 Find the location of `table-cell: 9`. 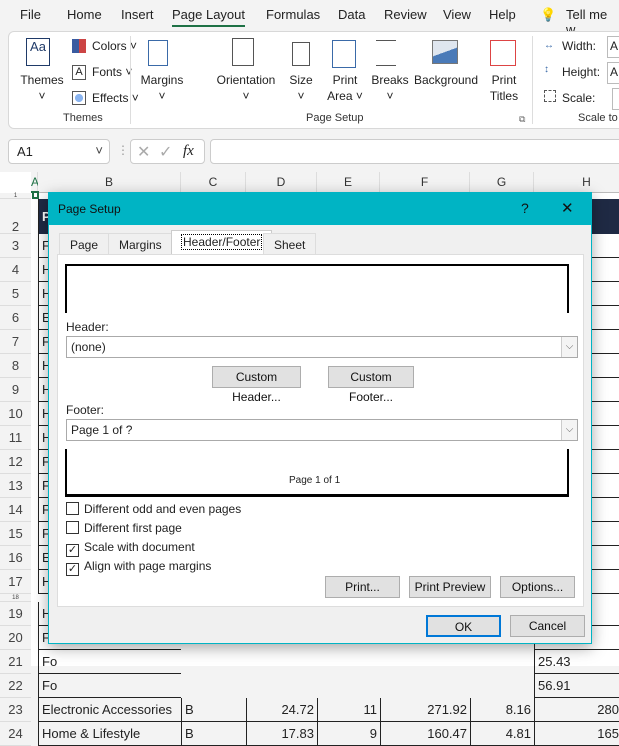

table-cell: 9 is located at coordinates (348, 734).